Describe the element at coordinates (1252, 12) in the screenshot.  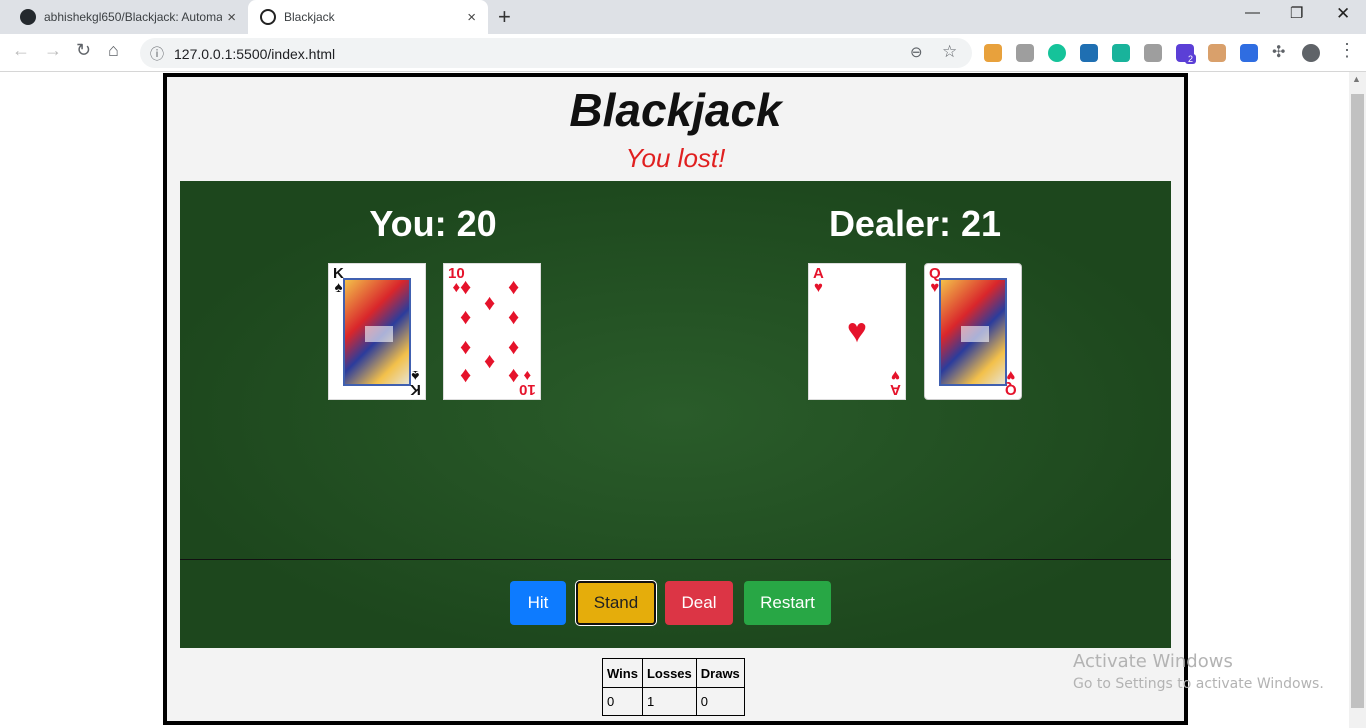
I see `minimize-icon: —` at that location.